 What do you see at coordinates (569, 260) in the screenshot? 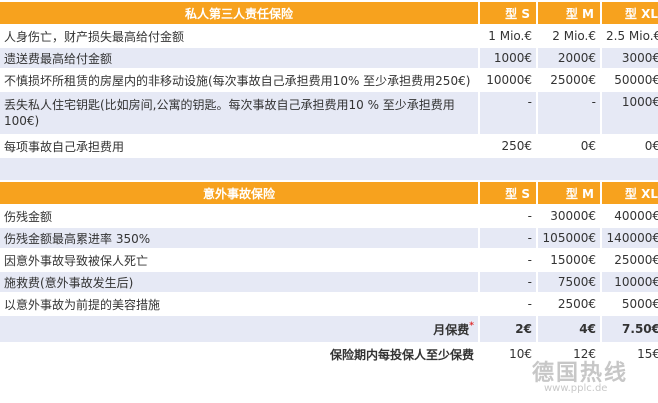
I see `value-m: 15000€` at bounding box center [569, 260].